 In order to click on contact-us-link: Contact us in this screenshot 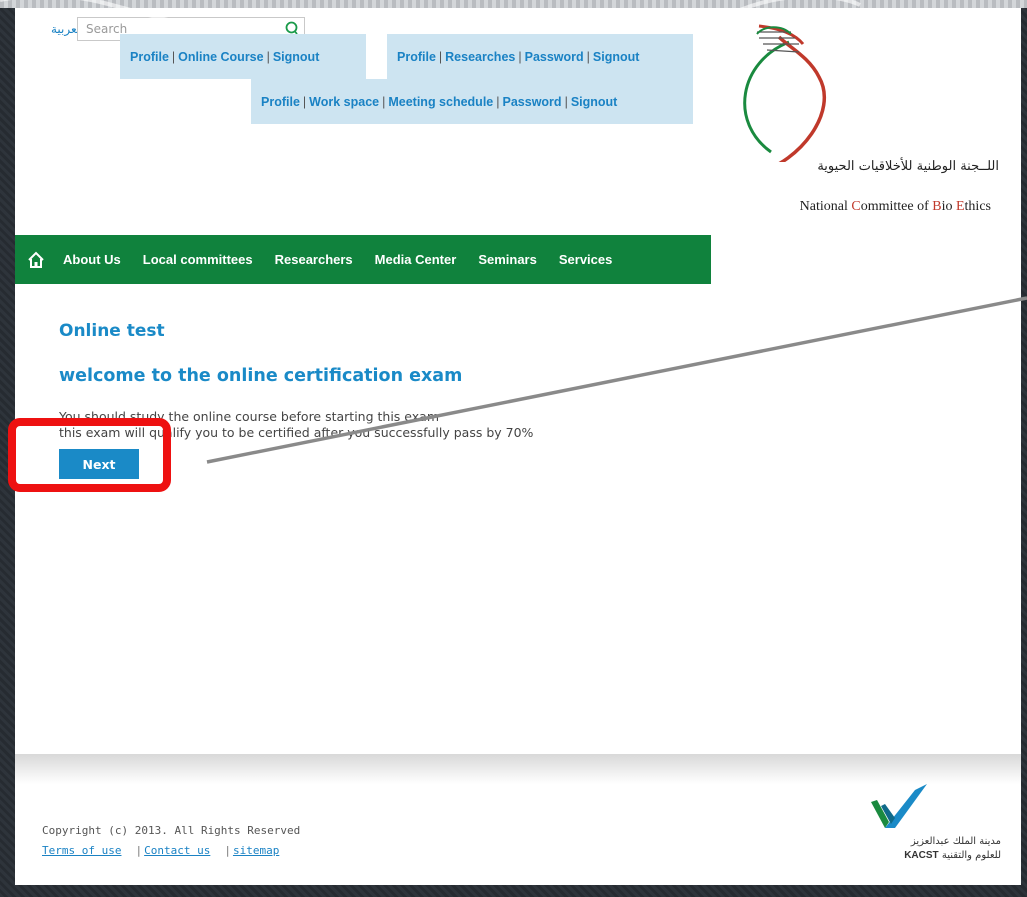, I will do `click(177, 850)`.